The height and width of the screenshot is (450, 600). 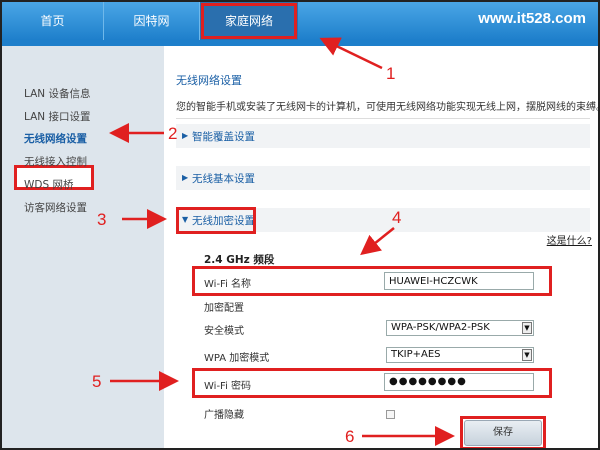 I want to click on wifi-password-label: Wi-Fi 密码, so click(x=228, y=386).